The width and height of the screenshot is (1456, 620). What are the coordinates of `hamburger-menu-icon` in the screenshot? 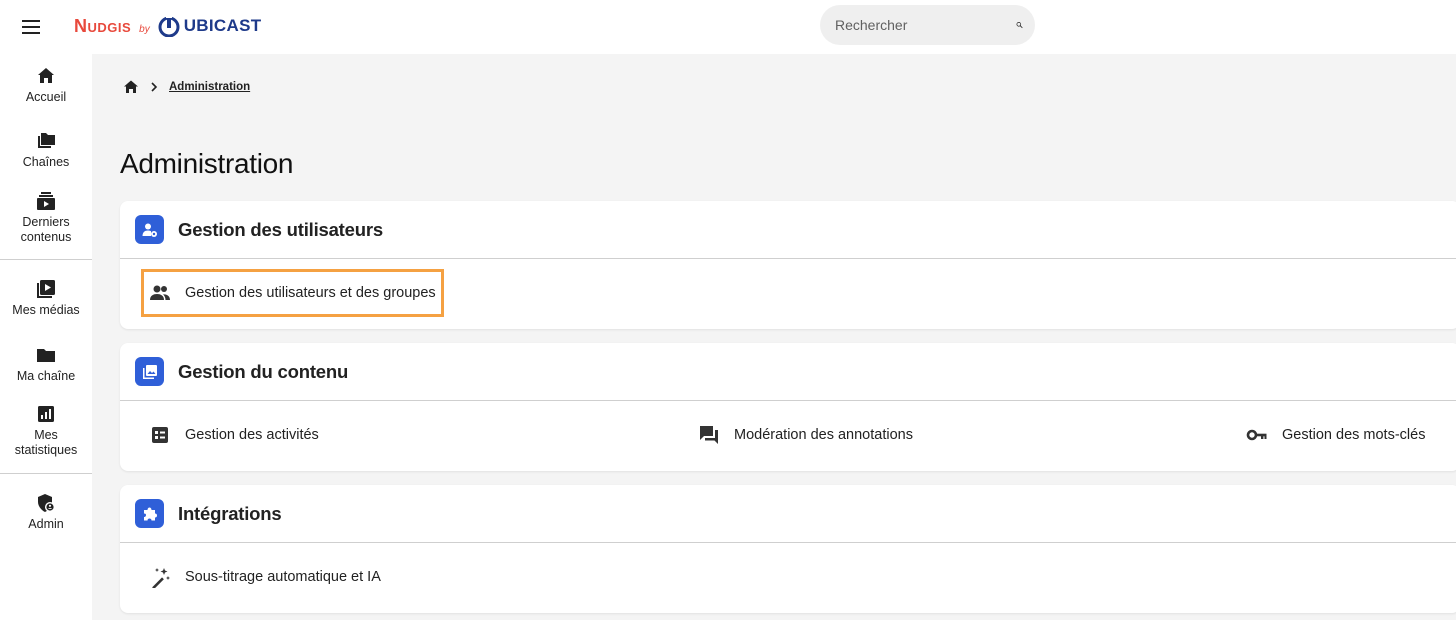 It's located at (31, 27).